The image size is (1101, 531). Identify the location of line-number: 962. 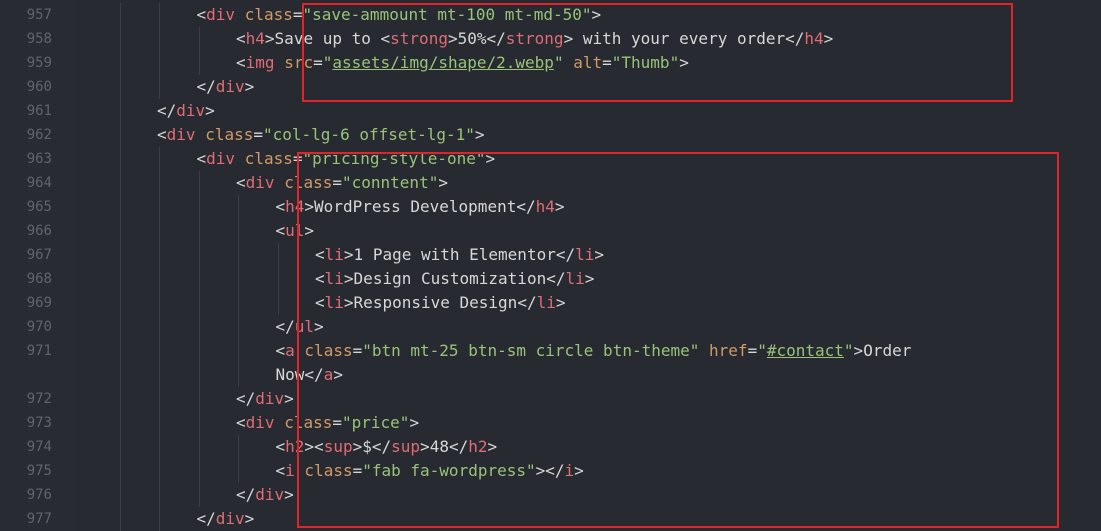
(39, 135).